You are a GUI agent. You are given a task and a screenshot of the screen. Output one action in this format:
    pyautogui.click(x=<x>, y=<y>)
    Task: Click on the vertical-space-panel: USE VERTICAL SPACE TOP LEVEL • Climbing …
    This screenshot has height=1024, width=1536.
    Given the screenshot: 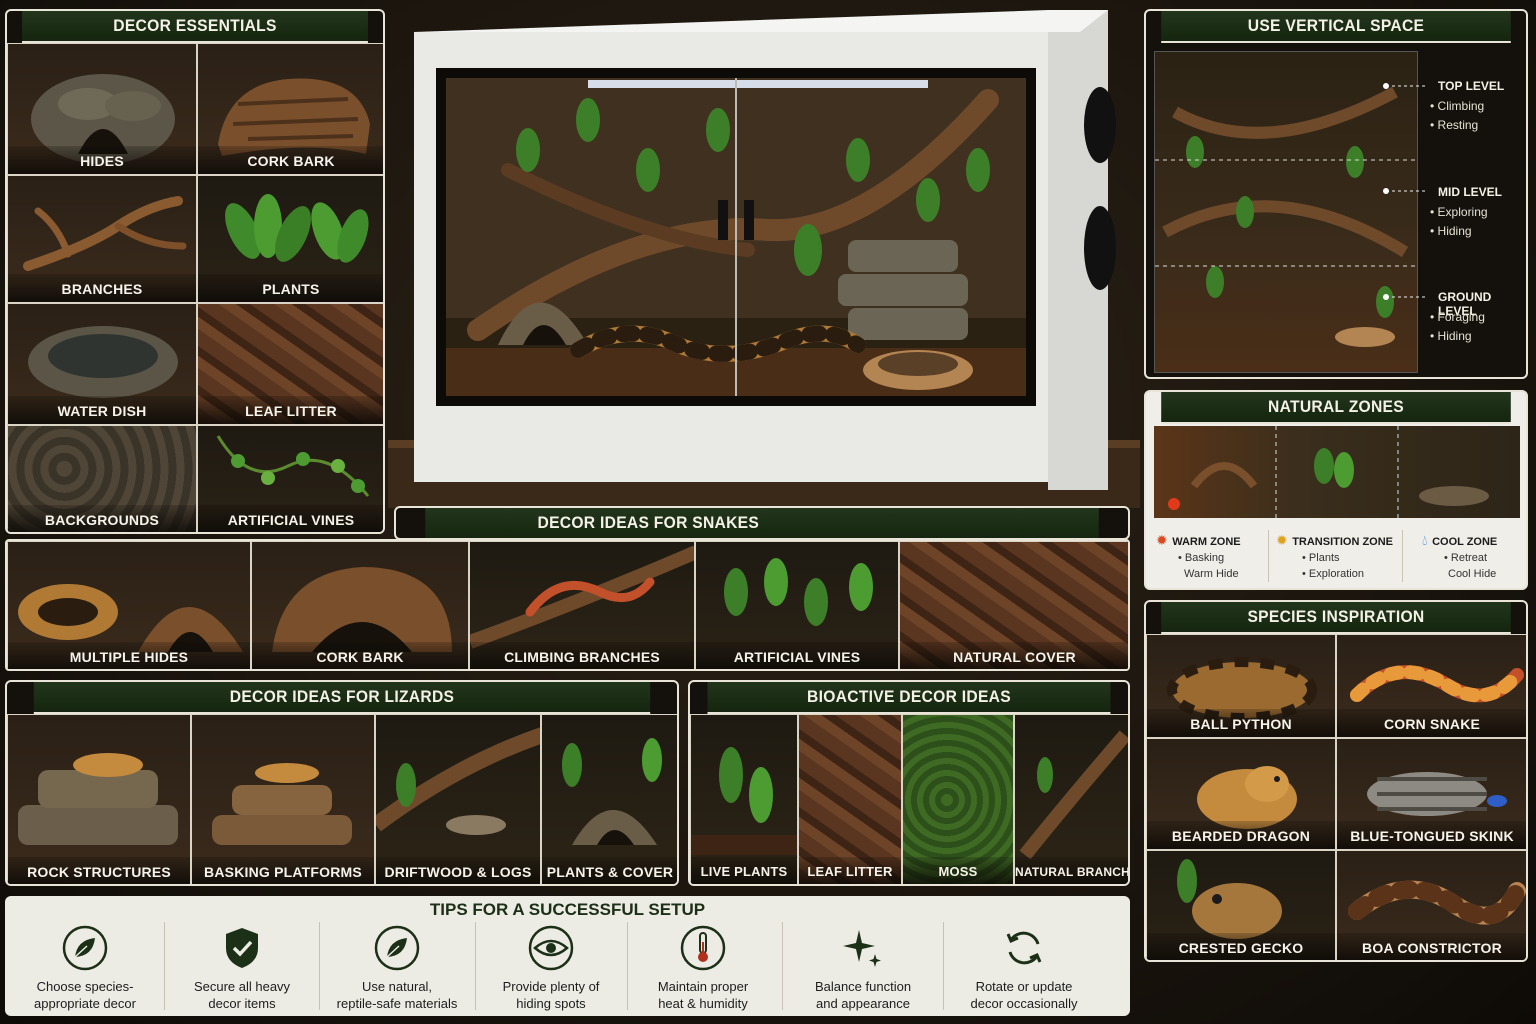 What is the action you would take?
    pyautogui.click(x=1336, y=194)
    